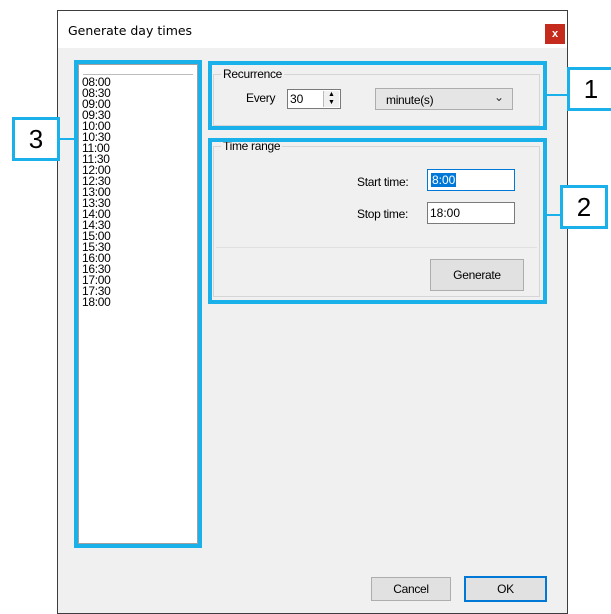 This screenshot has width=611, height=614. Describe the element at coordinates (66, 139) in the screenshot. I see `callout-3-connector` at that location.